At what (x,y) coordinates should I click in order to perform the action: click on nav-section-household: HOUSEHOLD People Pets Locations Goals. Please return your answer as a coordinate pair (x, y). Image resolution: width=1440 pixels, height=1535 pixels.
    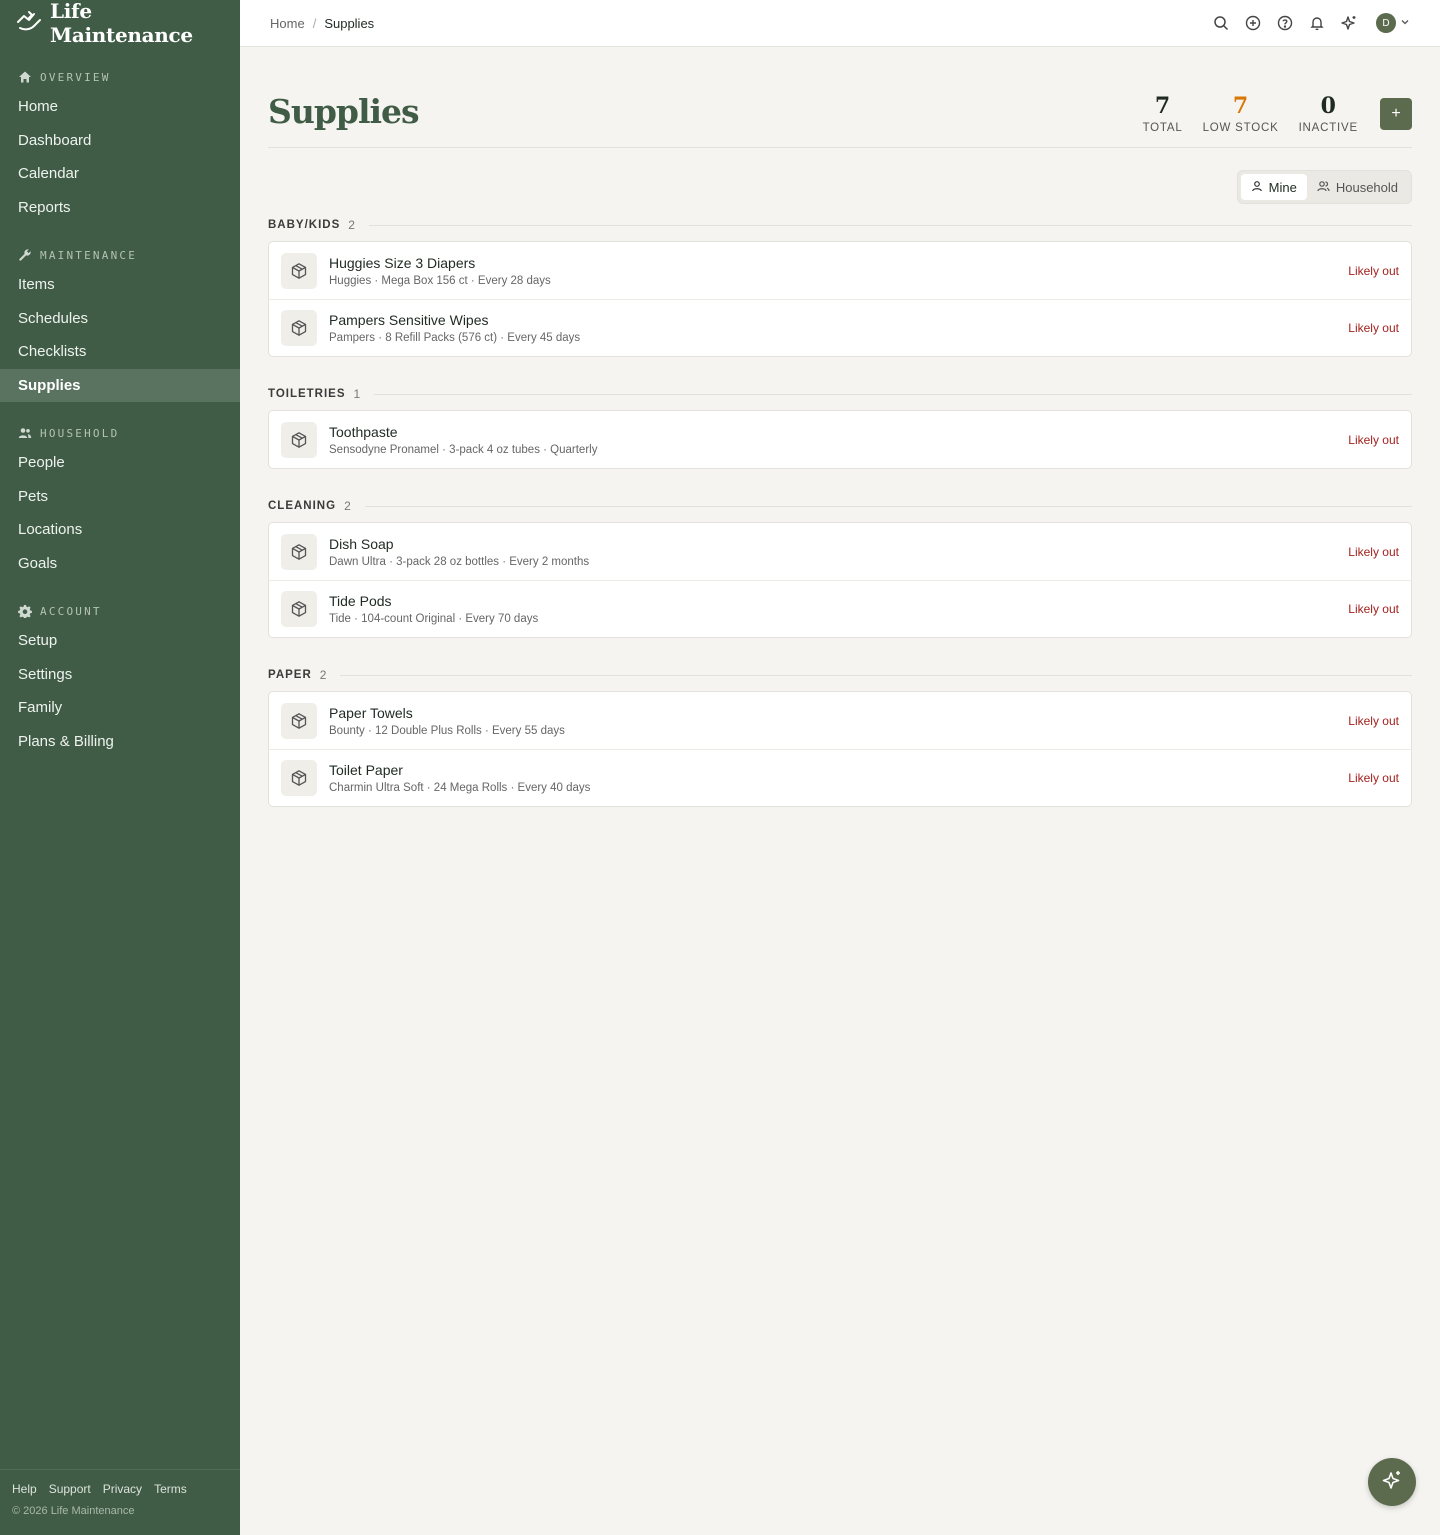
    Looking at the image, I should click on (120, 500).